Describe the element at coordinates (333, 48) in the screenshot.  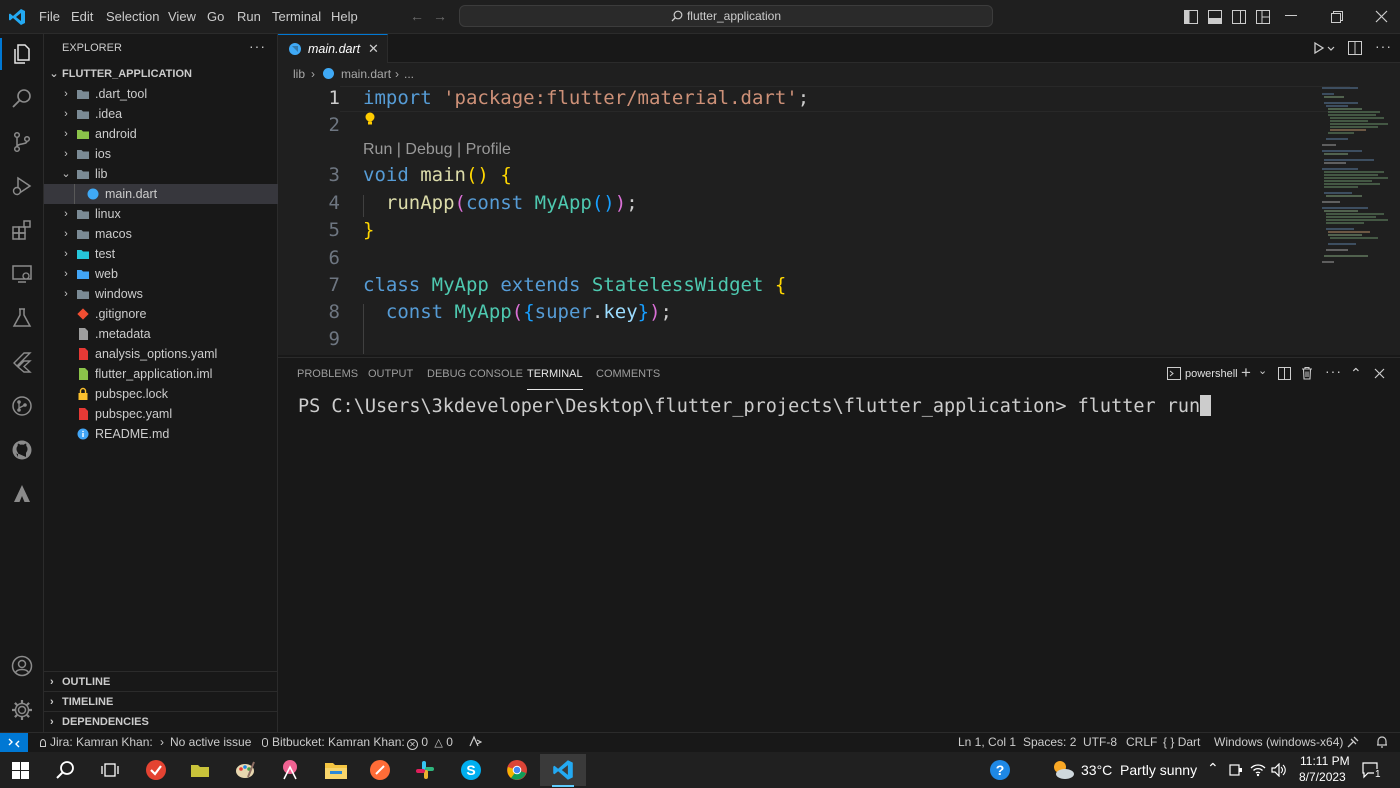
I see `tab-main-dart: main.dart ✕` at that location.